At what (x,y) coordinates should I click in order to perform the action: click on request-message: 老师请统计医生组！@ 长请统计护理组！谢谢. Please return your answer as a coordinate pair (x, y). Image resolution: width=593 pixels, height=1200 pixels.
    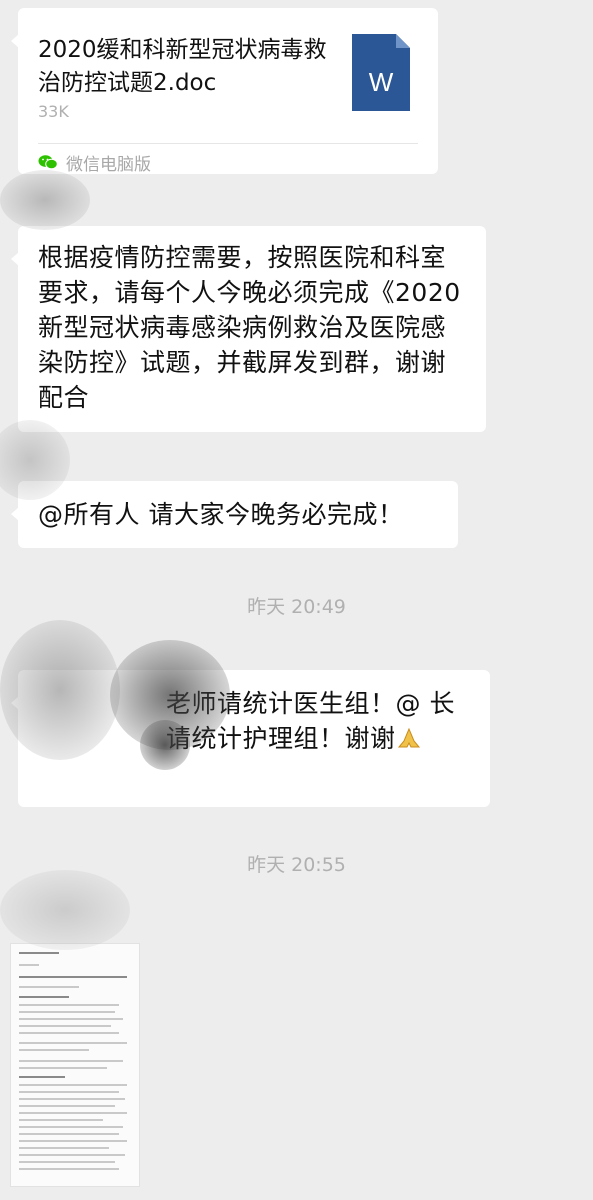
    Looking at the image, I should click on (250, 738).